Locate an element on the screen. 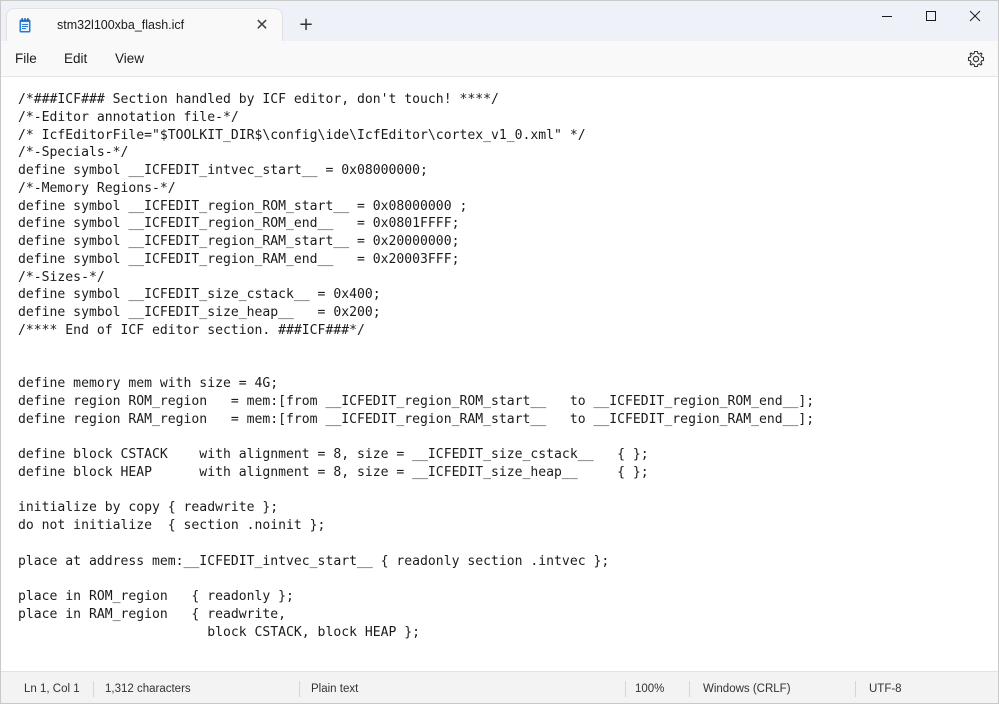  plus-icon: + is located at coordinates (306, 26).